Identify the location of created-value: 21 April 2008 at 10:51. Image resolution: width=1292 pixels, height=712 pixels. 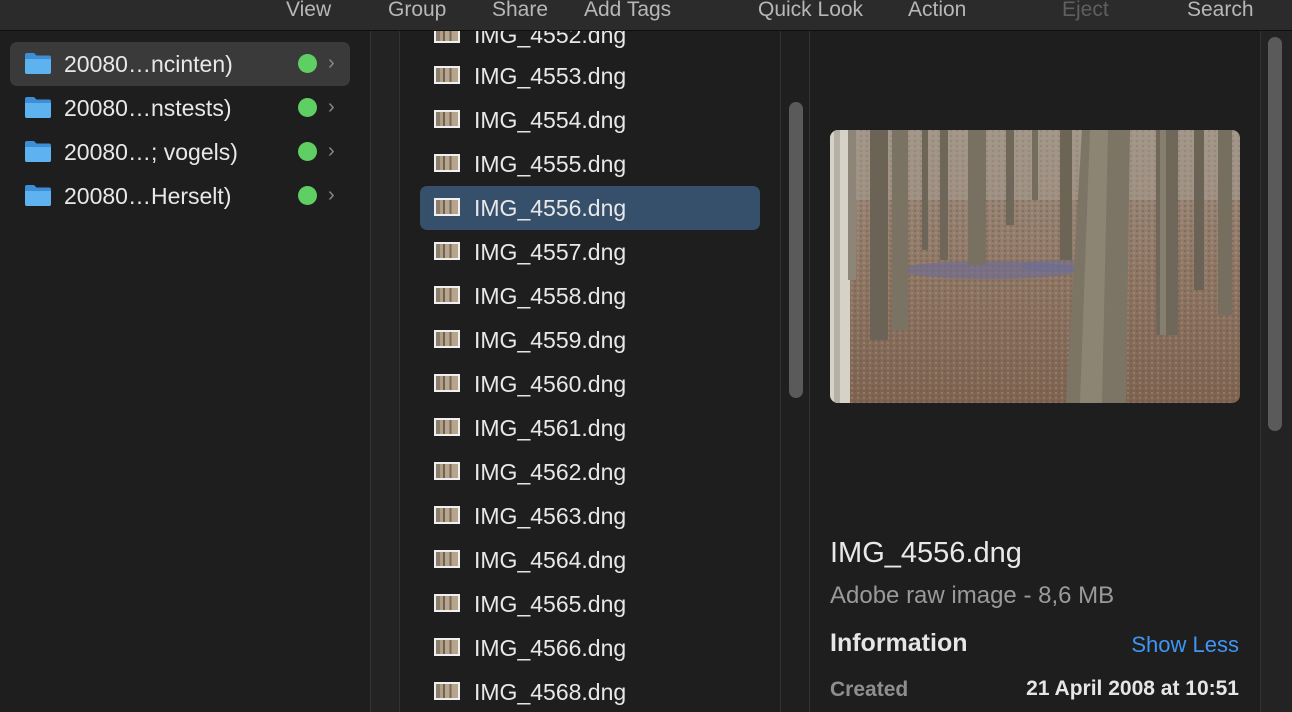
(1132, 688).